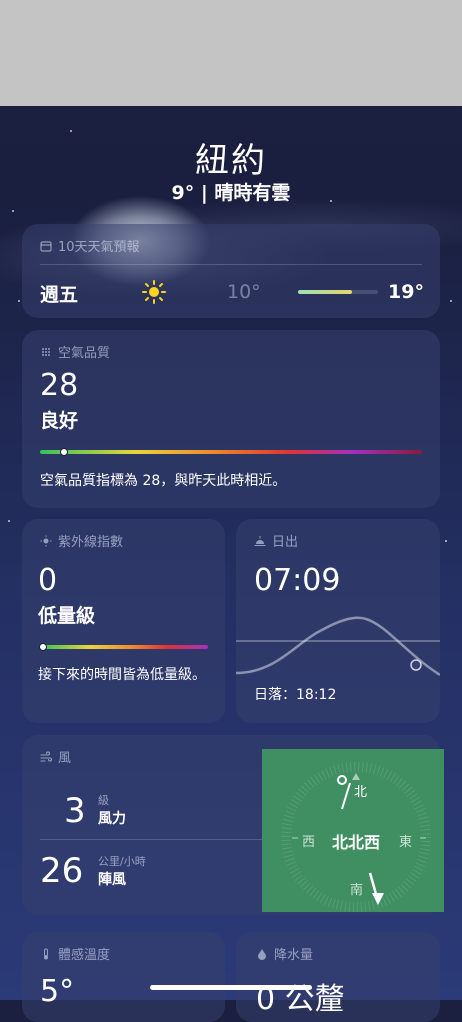  I want to click on uv-description: 接下來的時間皆為低量級。, so click(122, 675).